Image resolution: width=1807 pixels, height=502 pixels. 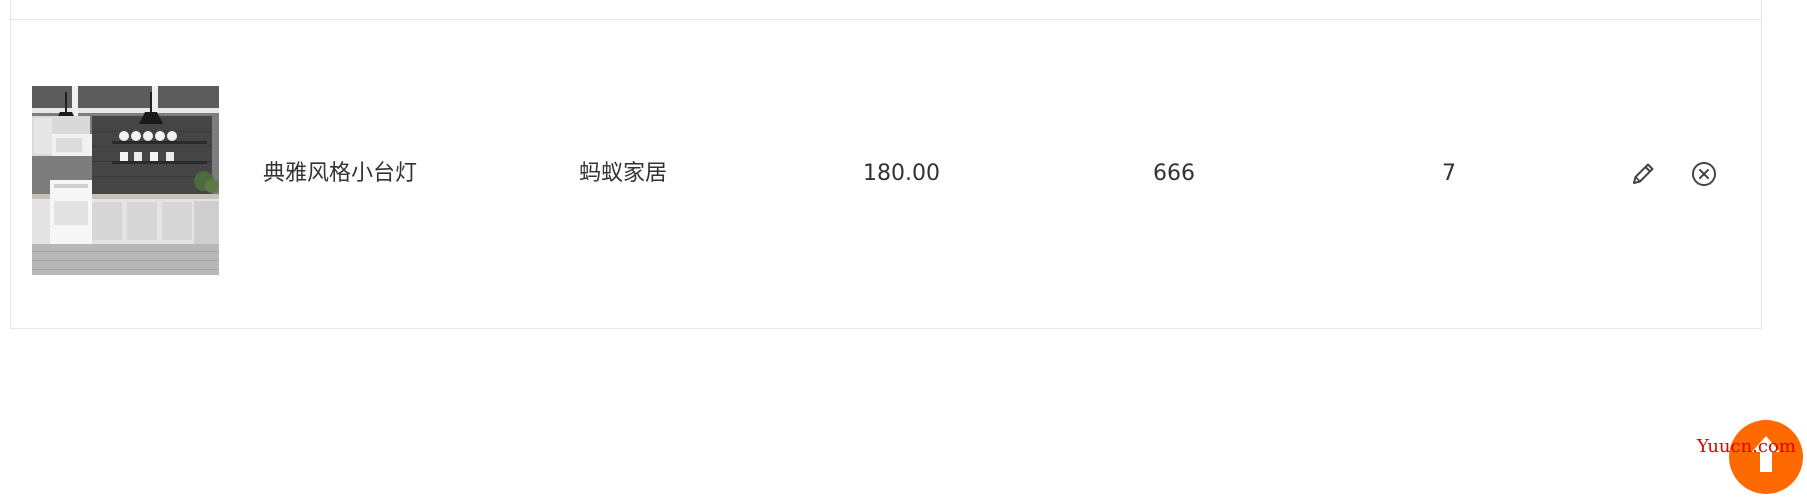 I want to click on arrow-up-icon, so click(x=1766, y=454).